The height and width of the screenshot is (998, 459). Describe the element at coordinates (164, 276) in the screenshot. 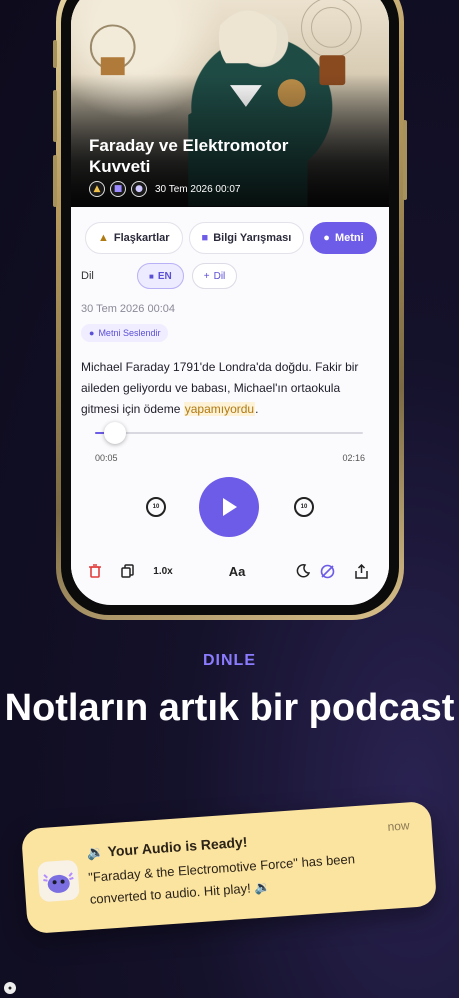

I see `language-current: EN` at that location.